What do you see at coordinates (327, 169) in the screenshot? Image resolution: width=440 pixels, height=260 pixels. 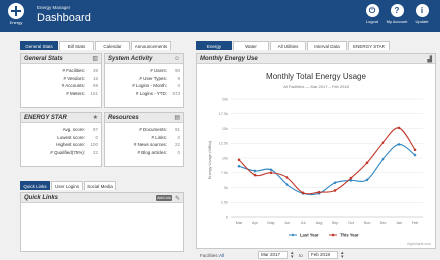 I see `series-line-last-year` at bounding box center [327, 169].